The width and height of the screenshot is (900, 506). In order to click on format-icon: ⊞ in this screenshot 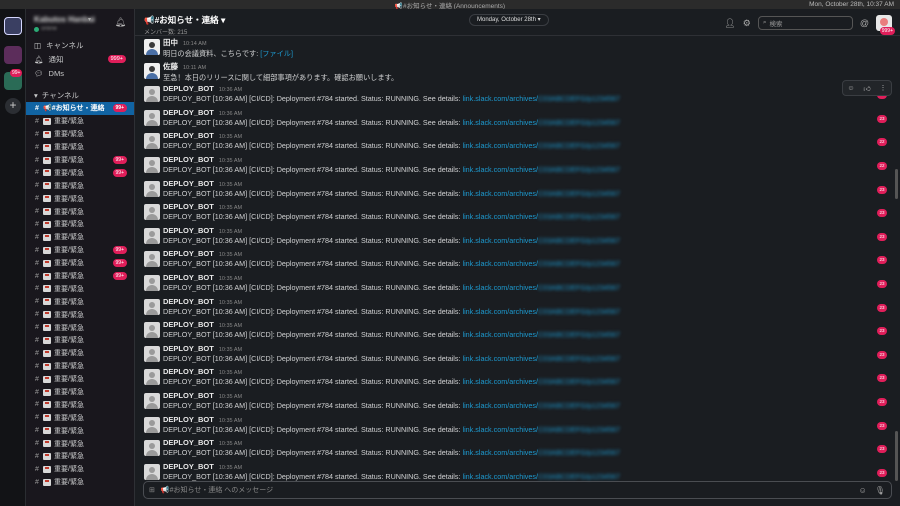, I will do `click(152, 490)`.